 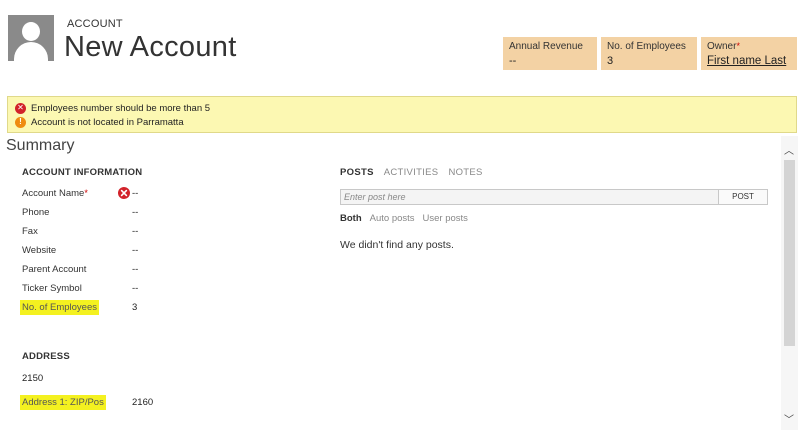 I want to click on field-label: Website, so click(x=39, y=250).